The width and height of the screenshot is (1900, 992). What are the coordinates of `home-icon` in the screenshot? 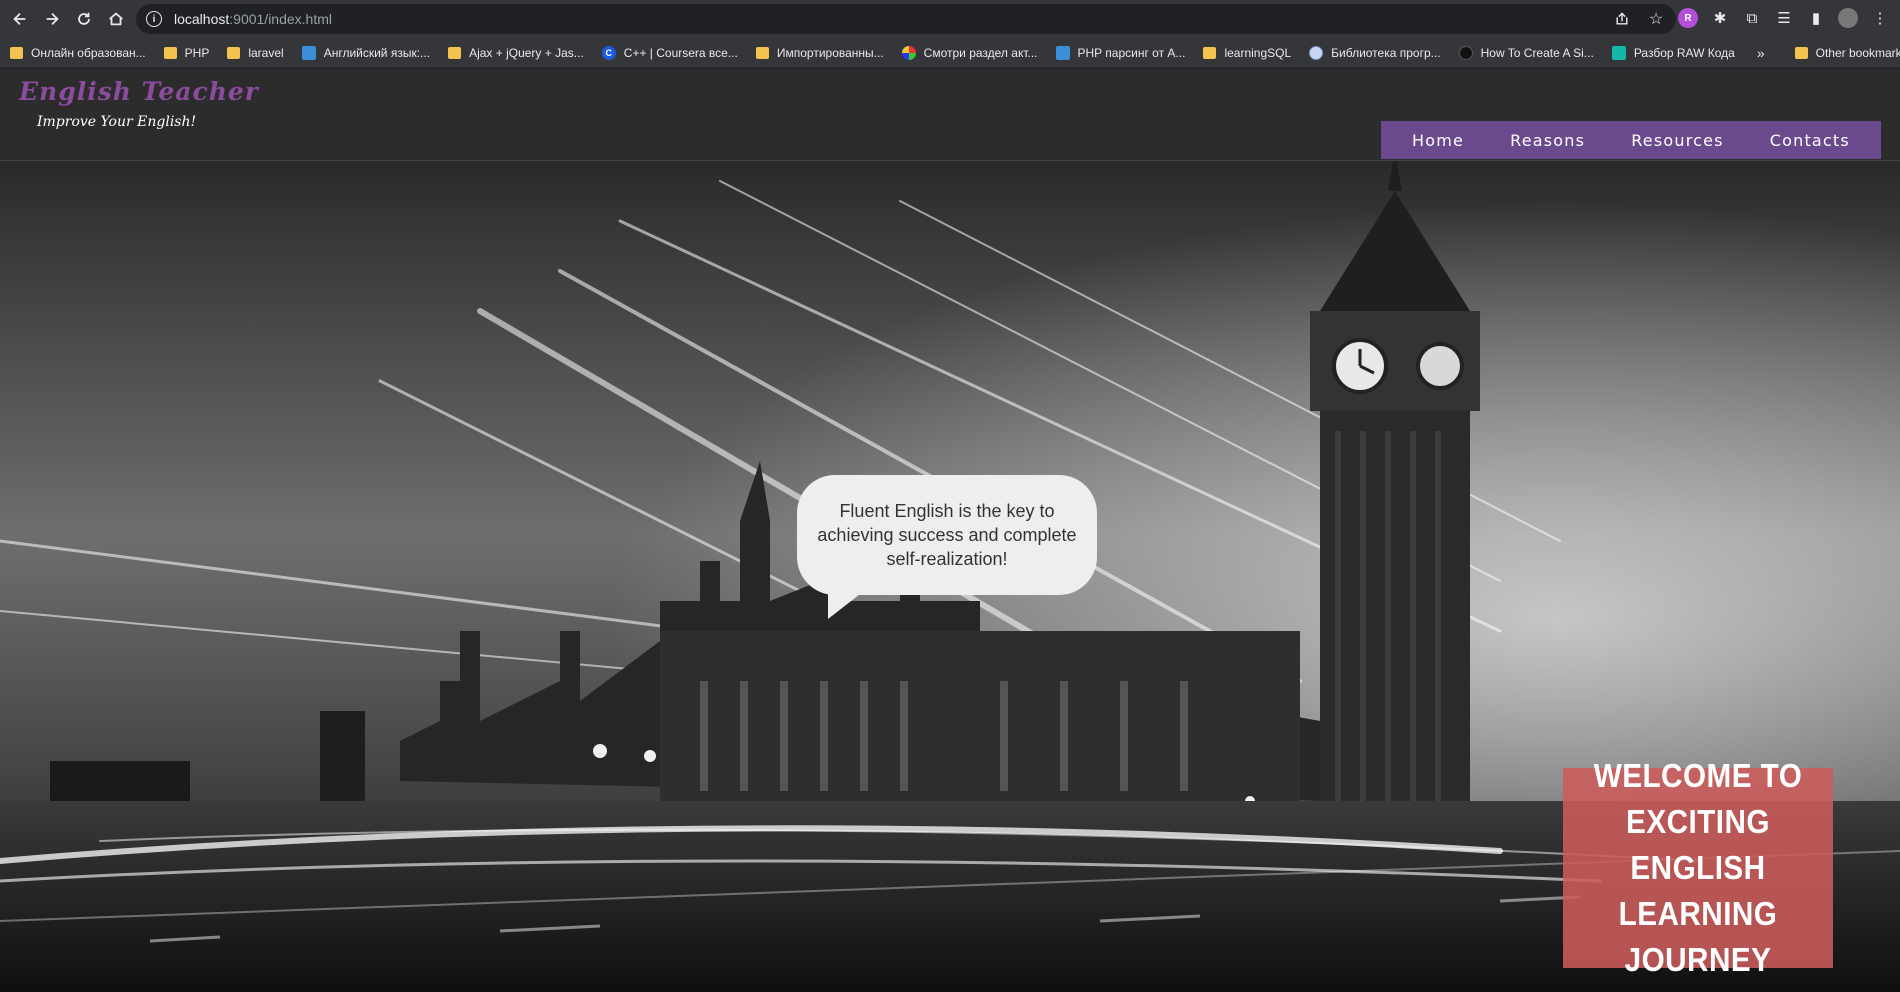 It's located at (116, 19).